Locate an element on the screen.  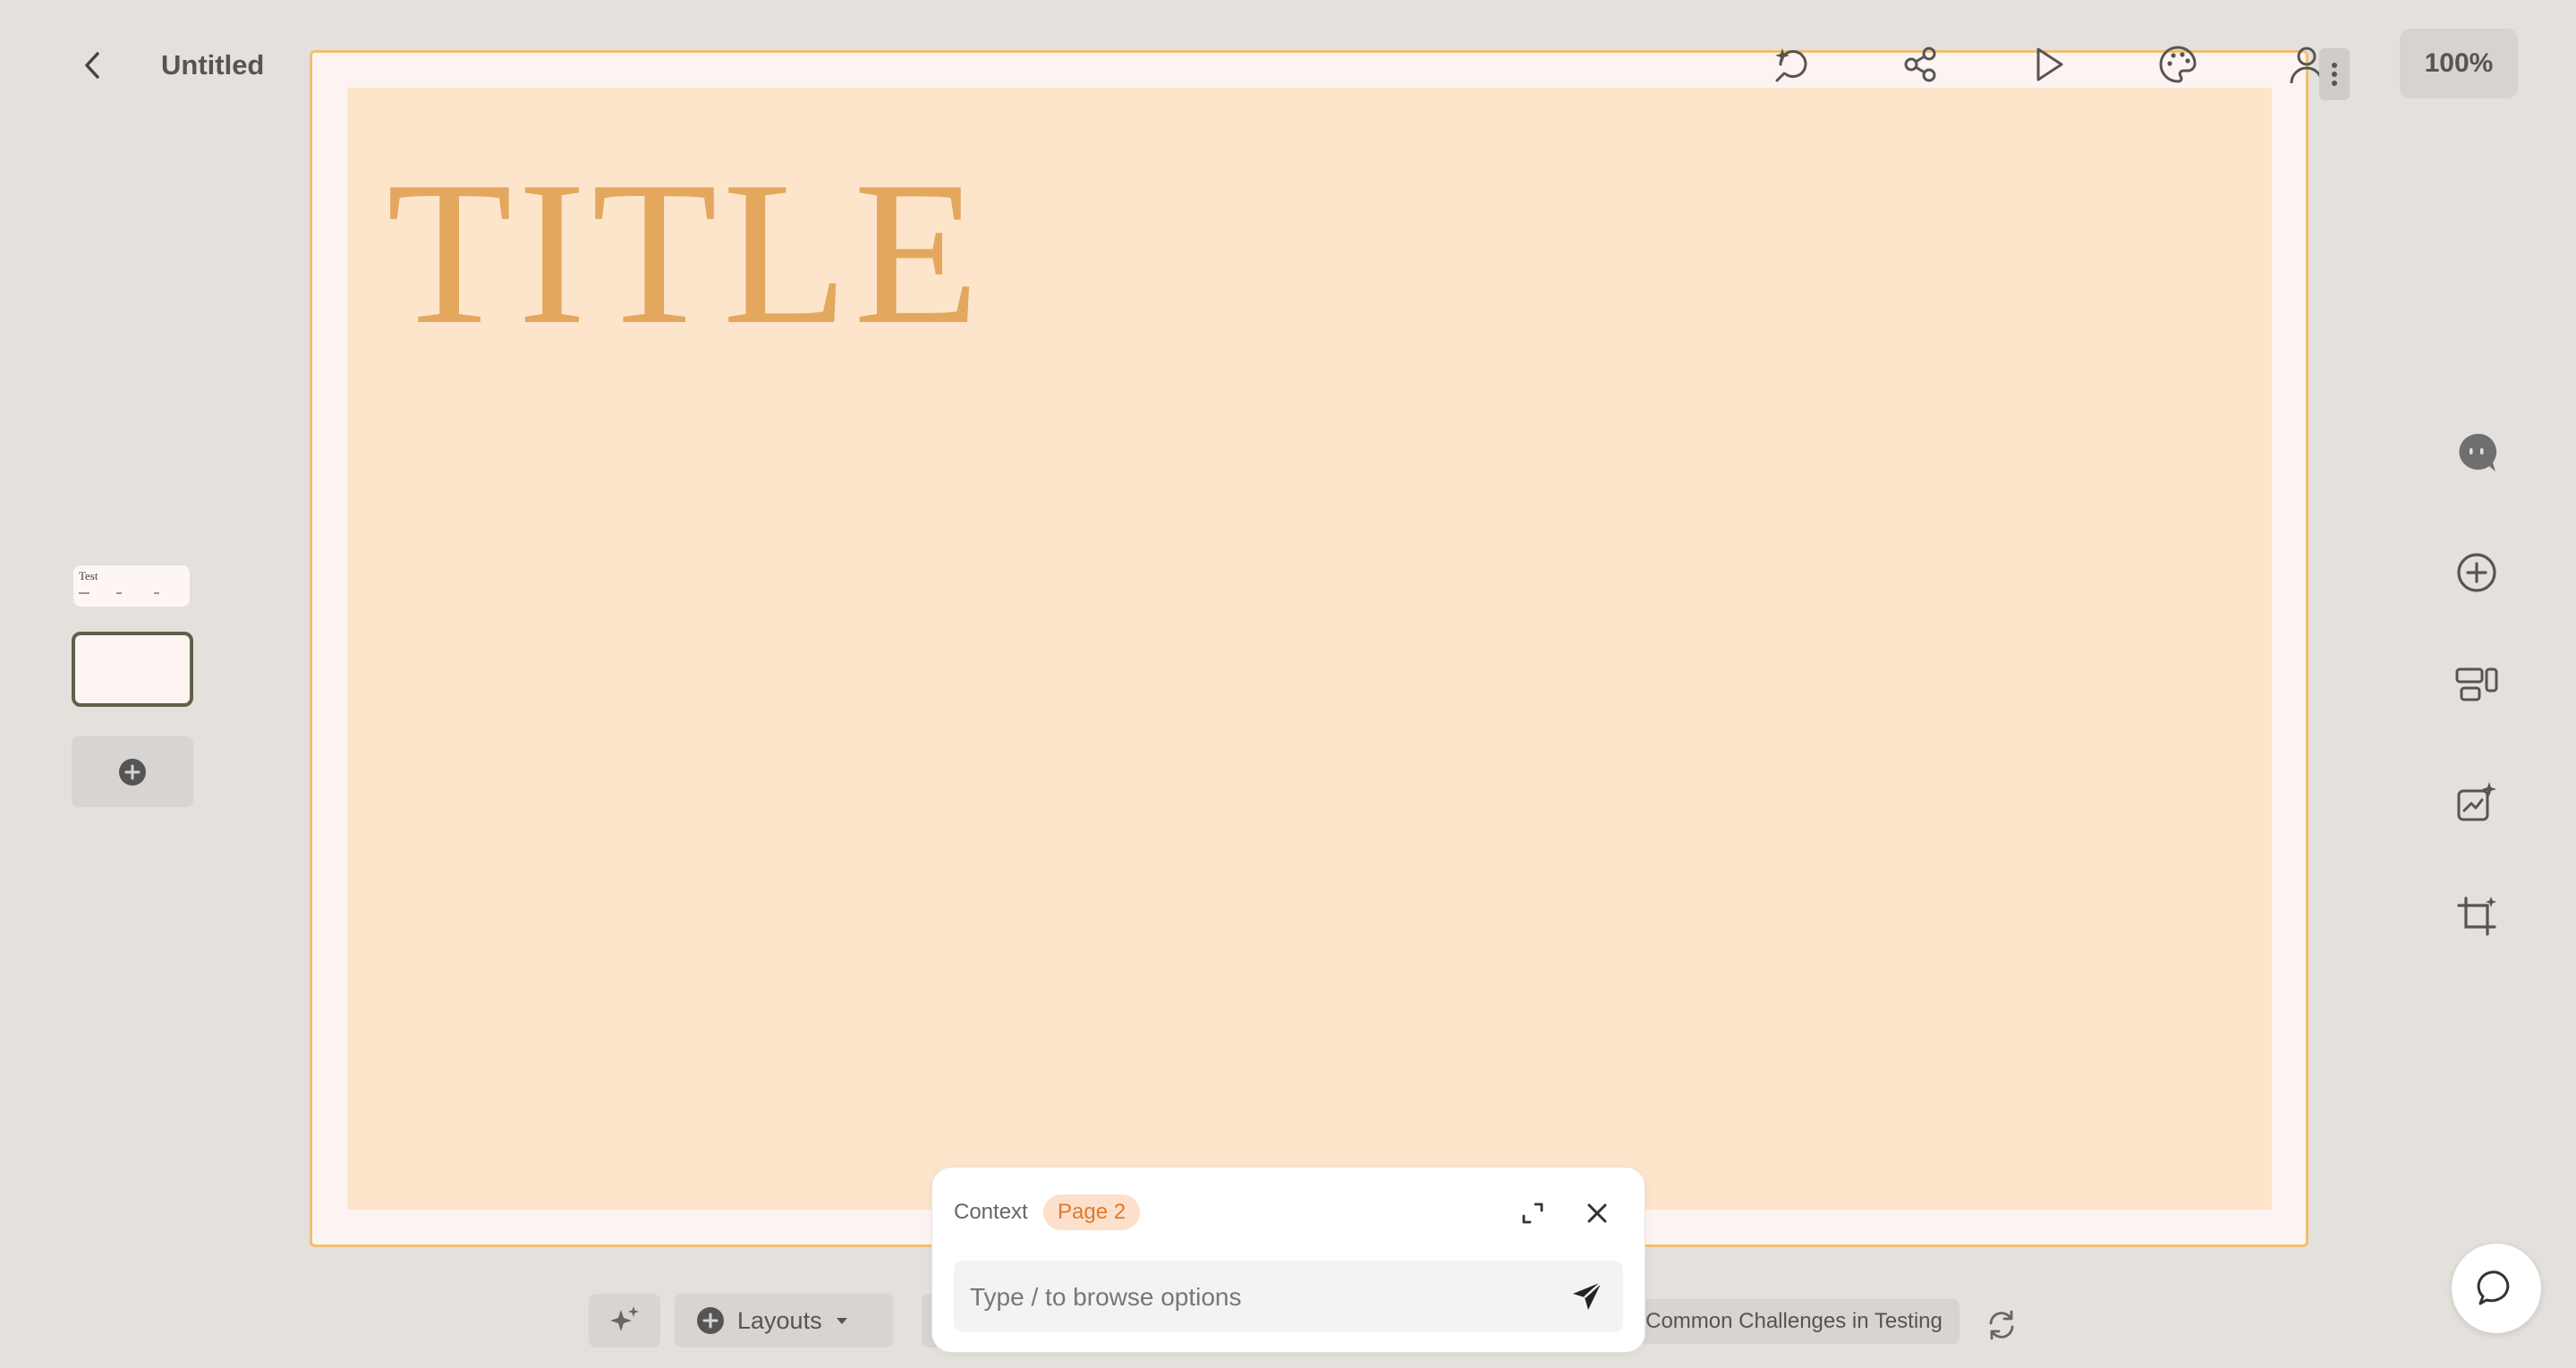
expand-icon is located at coordinates (1532, 1213).